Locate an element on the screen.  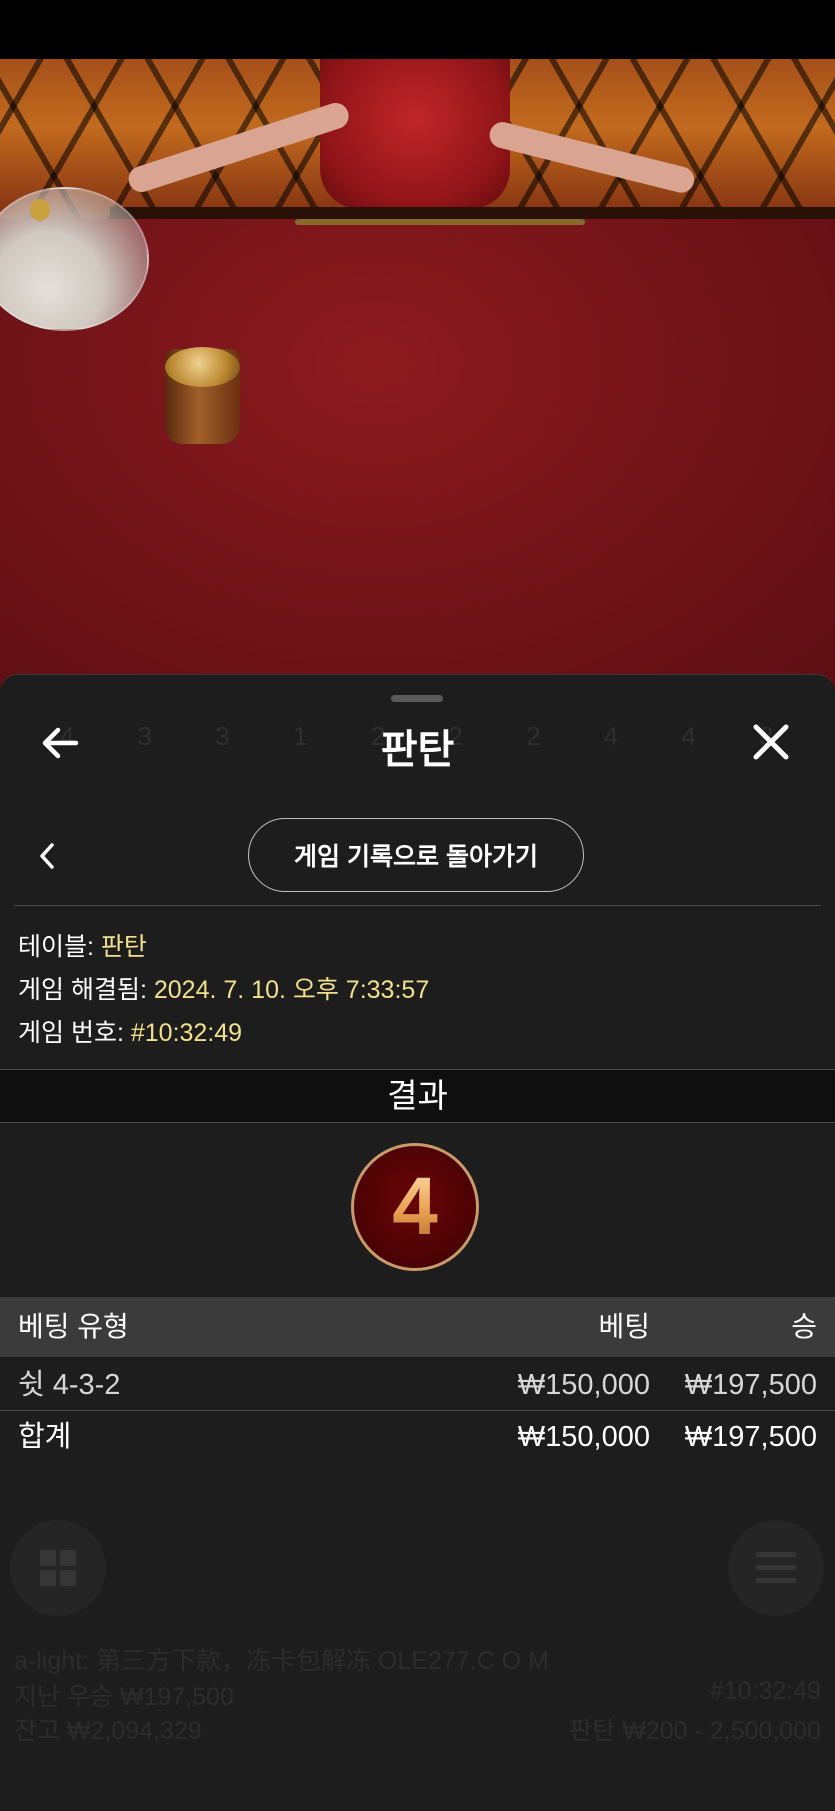
grid-menu-button is located at coordinates (58, 1568).